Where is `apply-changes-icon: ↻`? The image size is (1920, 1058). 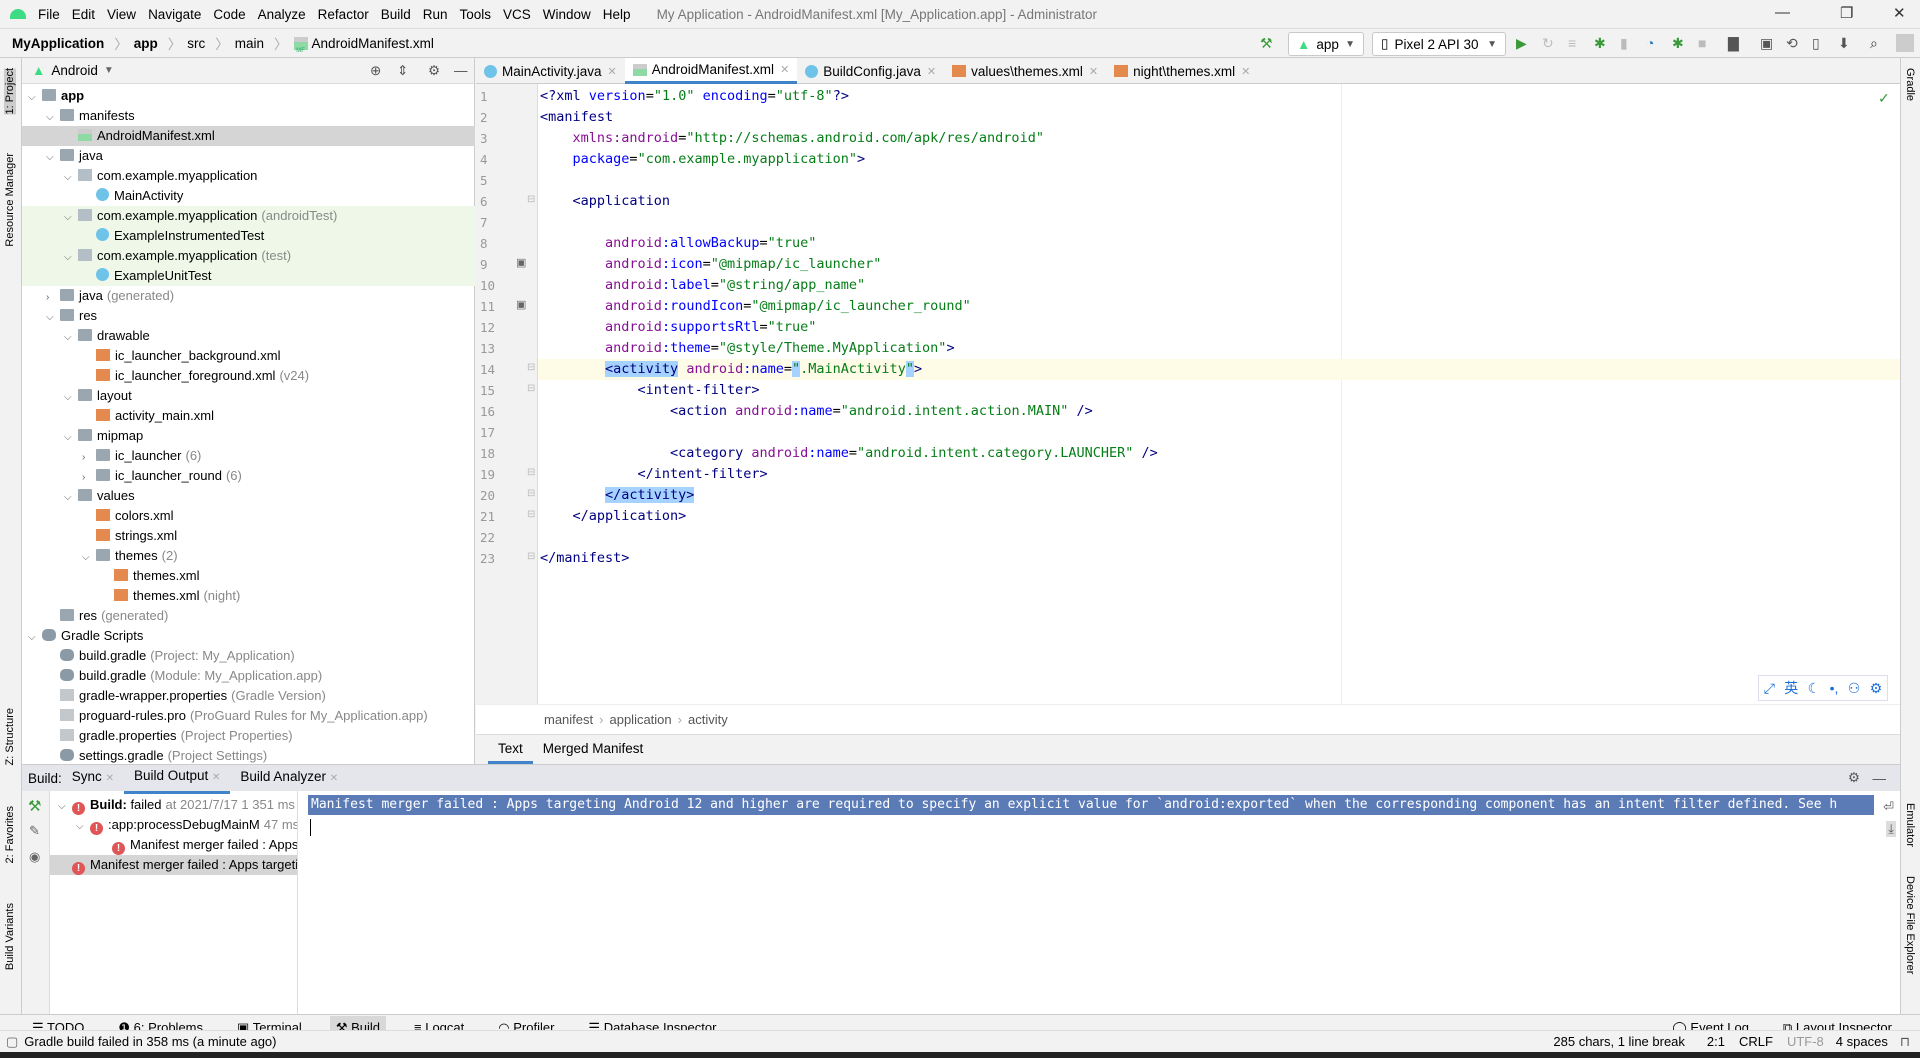 apply-changes-icon: ↻ is located at coordinates (1548, 43).